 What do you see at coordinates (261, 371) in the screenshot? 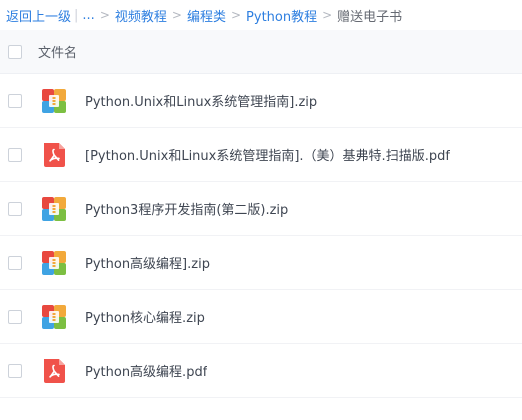
I see `file-row: Python高级编程.pdf` at bounding box center [261, 371].